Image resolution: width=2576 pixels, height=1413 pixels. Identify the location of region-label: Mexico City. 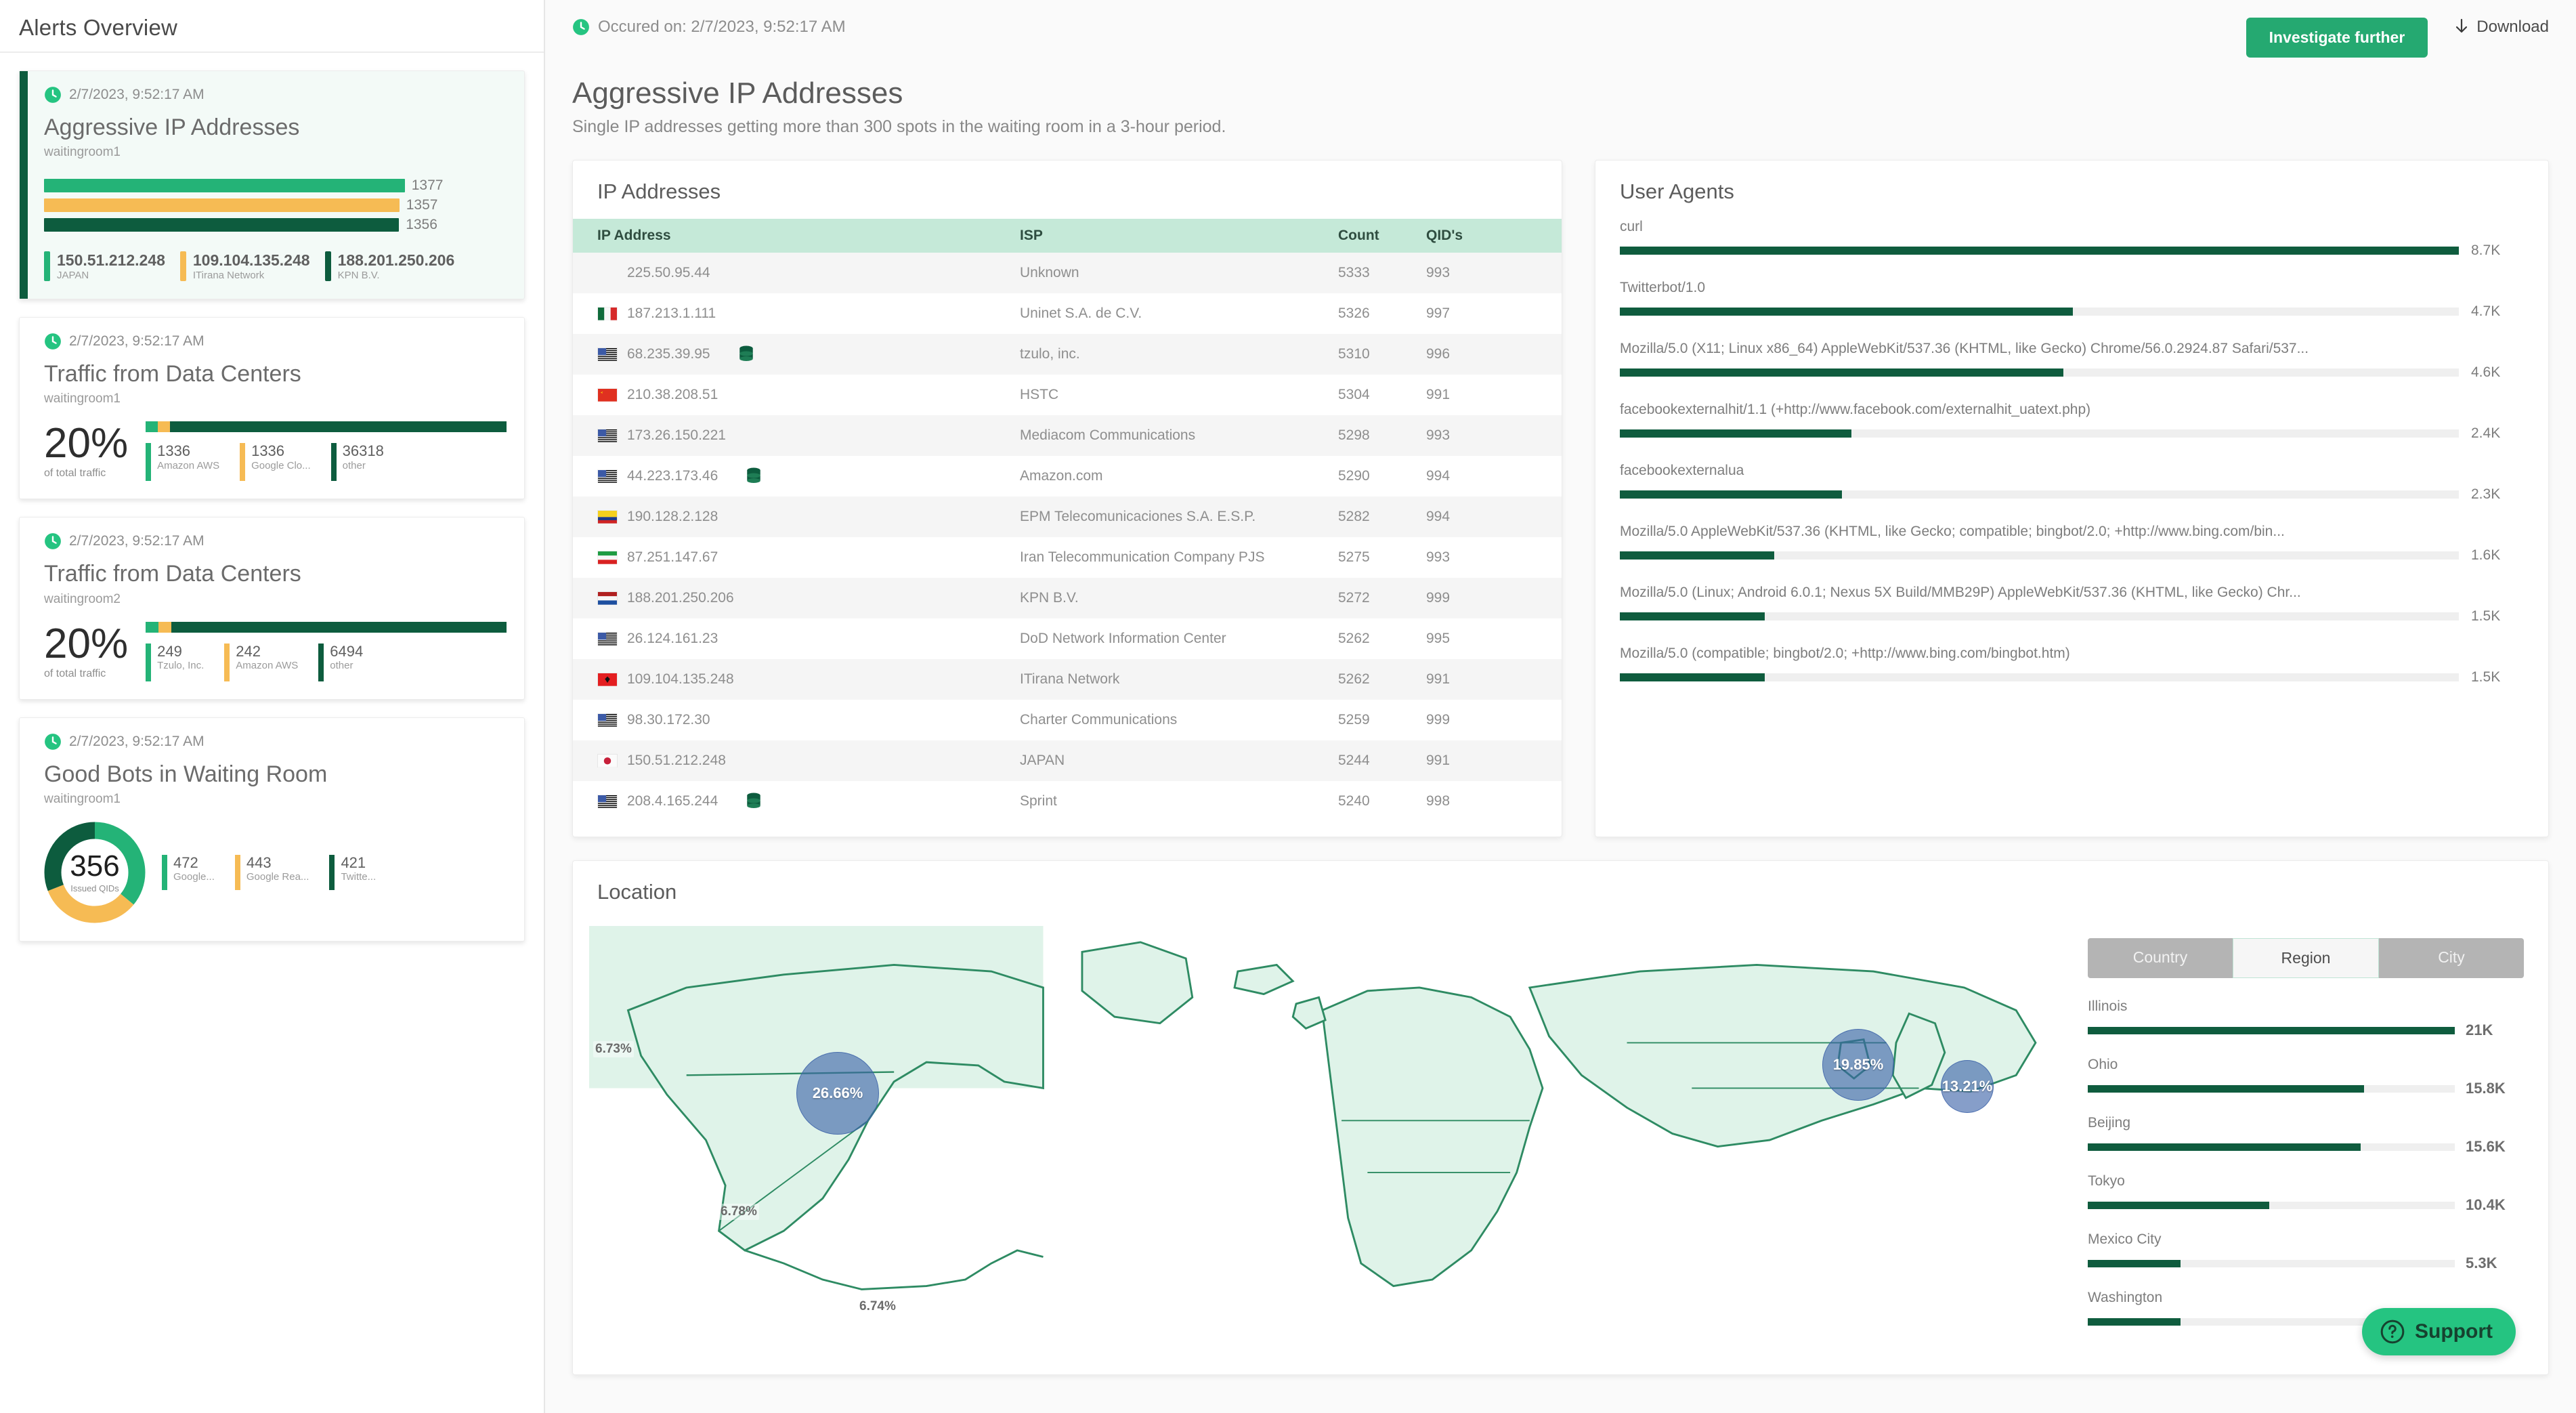
(2125, 1239).